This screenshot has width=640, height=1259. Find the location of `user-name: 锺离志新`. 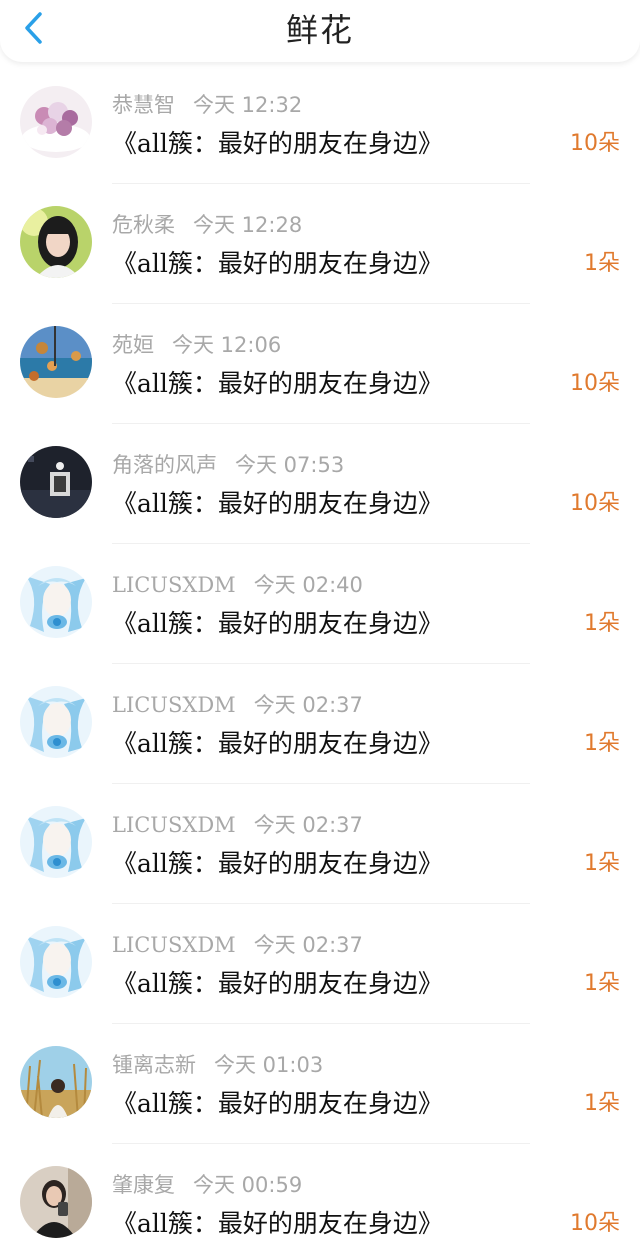

user-name: 锺离志新 is located at coordinates (154, 1065).